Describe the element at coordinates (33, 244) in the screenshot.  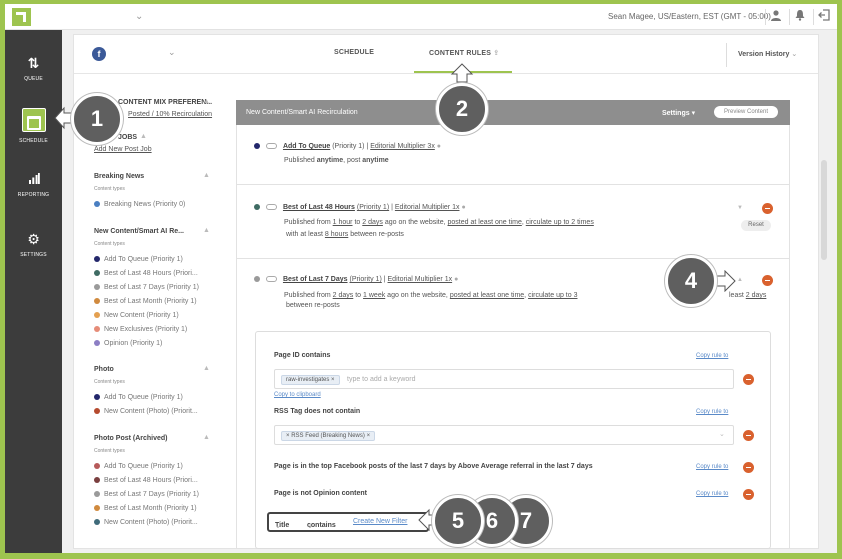
I see `sidebar-item-settings: ⚙ SETTINGS` at that location.